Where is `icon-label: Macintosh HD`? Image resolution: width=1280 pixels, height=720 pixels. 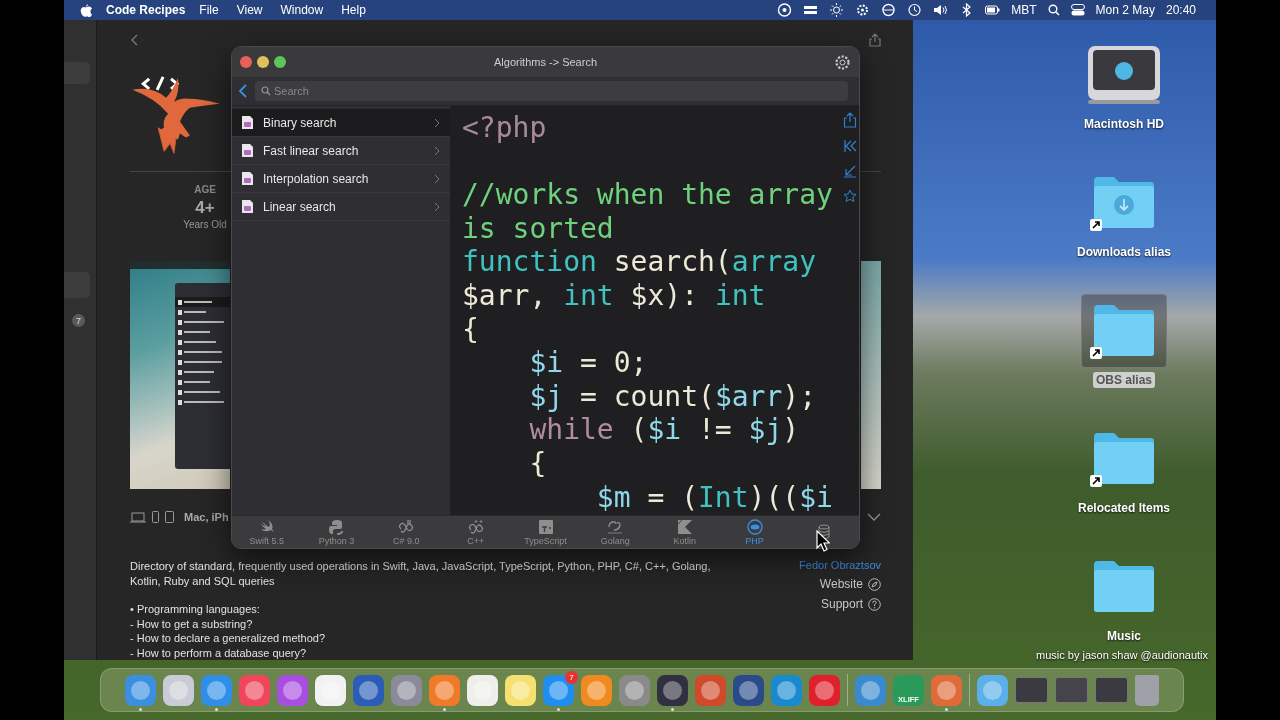
icon-label: Macintosh HD is located at coordinates (1124, 124).